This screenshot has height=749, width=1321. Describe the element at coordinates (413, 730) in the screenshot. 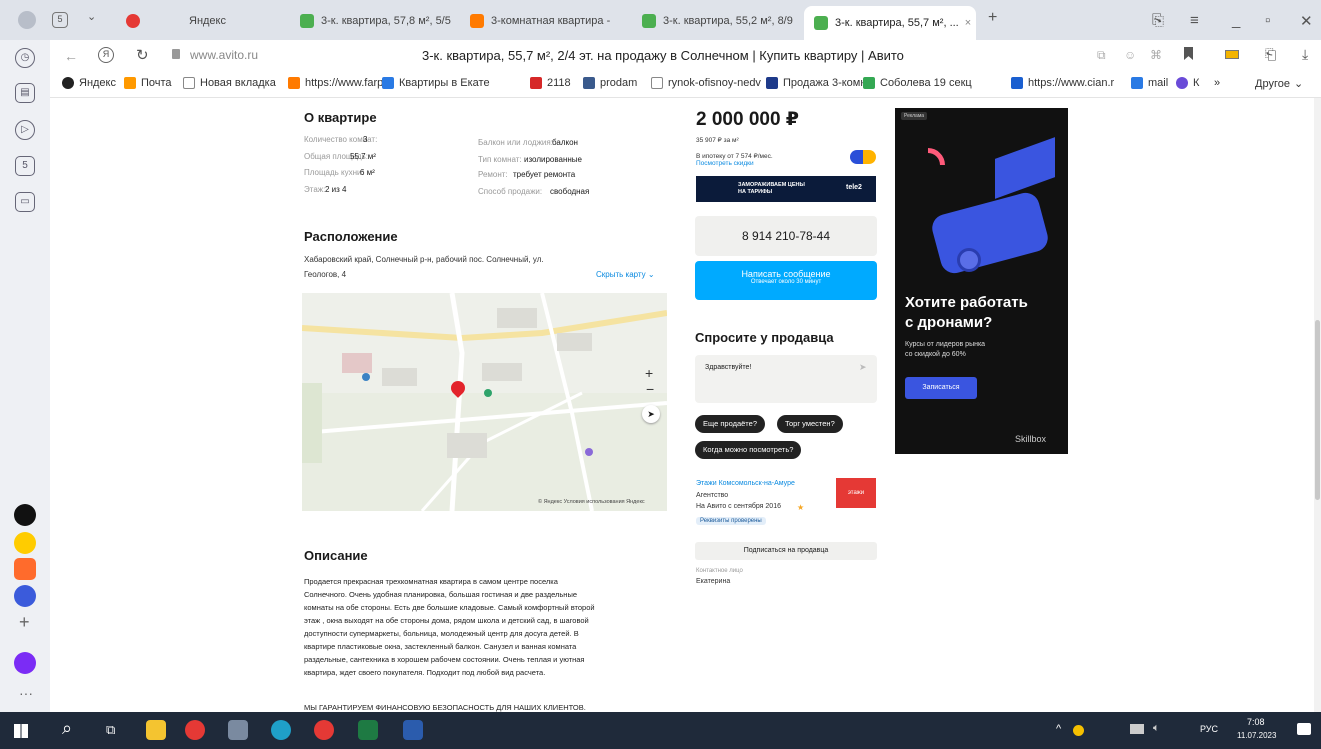

I see `word-icon` at that location.